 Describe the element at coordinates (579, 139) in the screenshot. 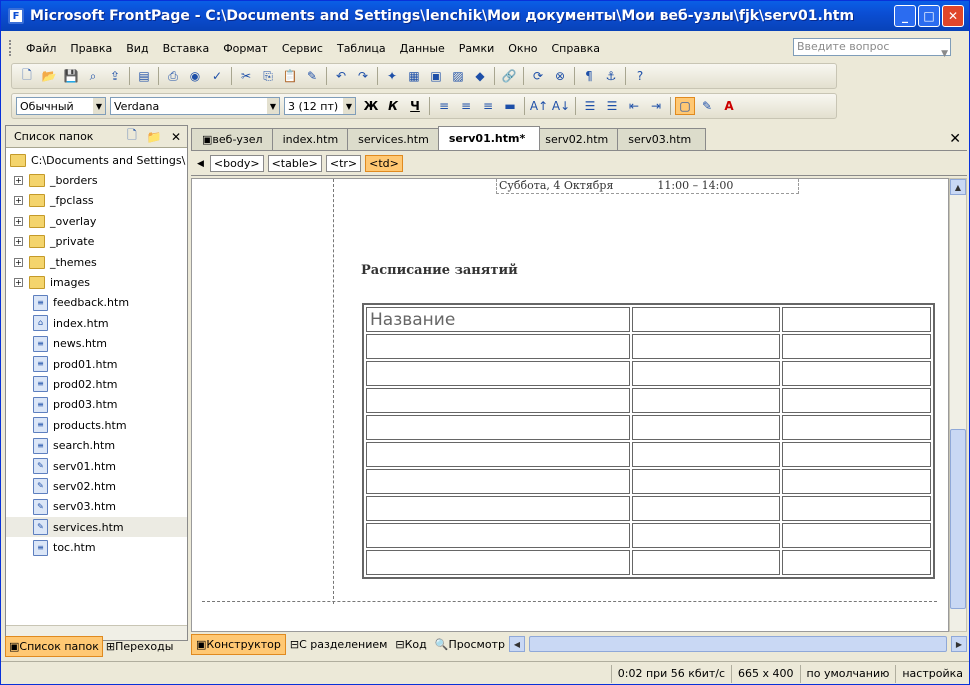

I see `tab-serv02: serv02.htm` at that location.